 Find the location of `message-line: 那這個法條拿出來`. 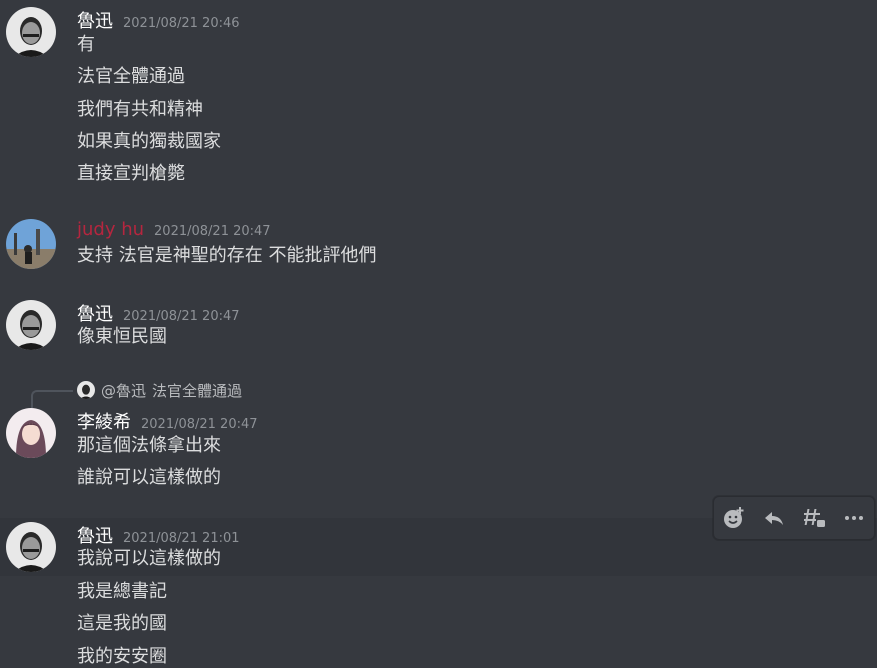

message-line: 那這個法條拿出來 is located at coordinates (149, 445).